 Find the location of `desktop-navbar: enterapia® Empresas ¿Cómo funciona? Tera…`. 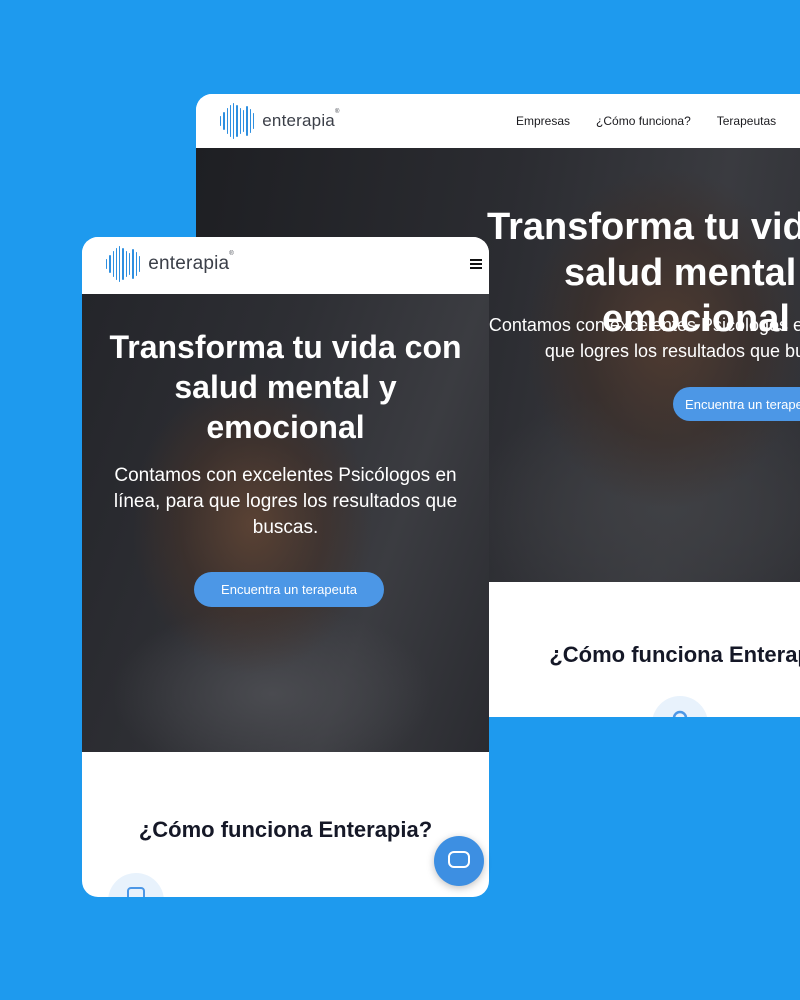

desktop-navbar: enterapia® Empresas ¿Cómo funciona? Tera… is located at coordinates (498, 121).